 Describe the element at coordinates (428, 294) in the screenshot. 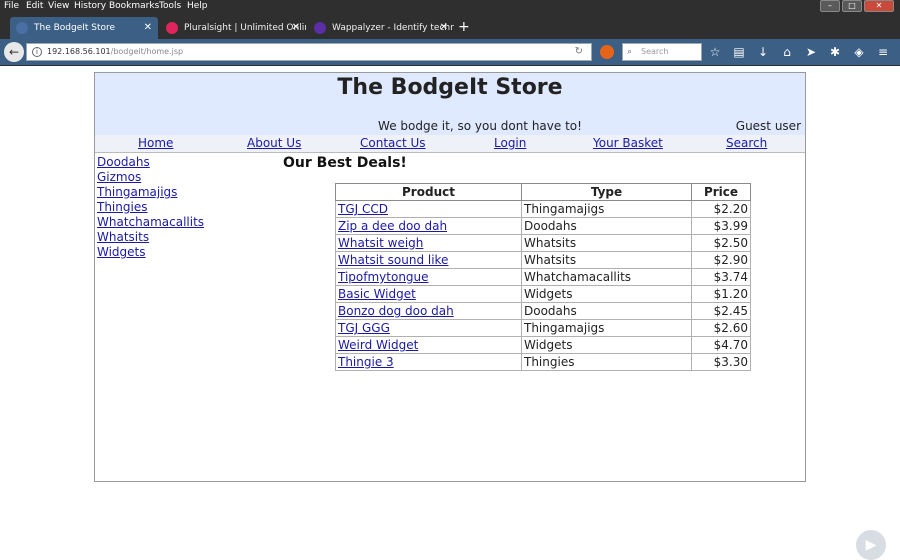

I see `product-cell: Basic Widget` at that location.